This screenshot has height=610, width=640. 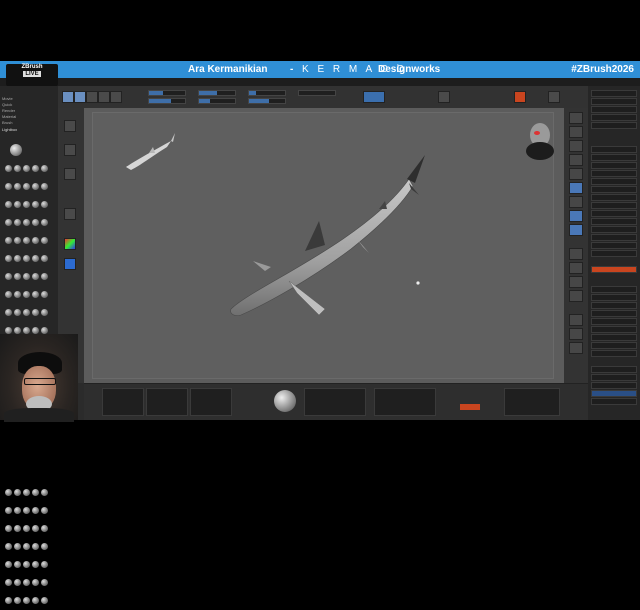 I want to click on transp-button, so click(x=576, y=334).